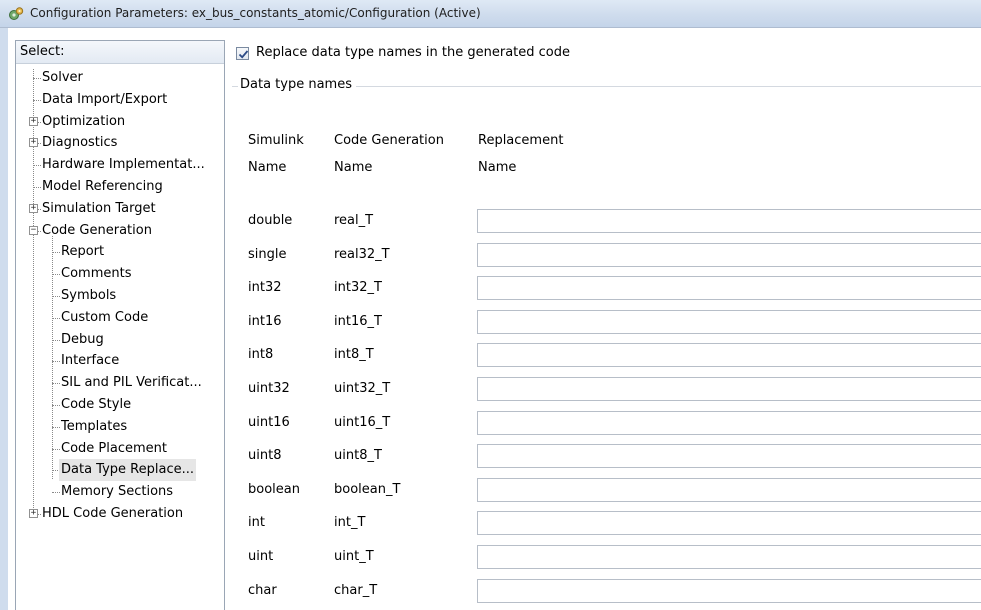  What do you see at coordinates (120, 143) in the screenshot?
I see `tree-item-diagnostics: + Diagnostics` at bounding box center [120, 143].